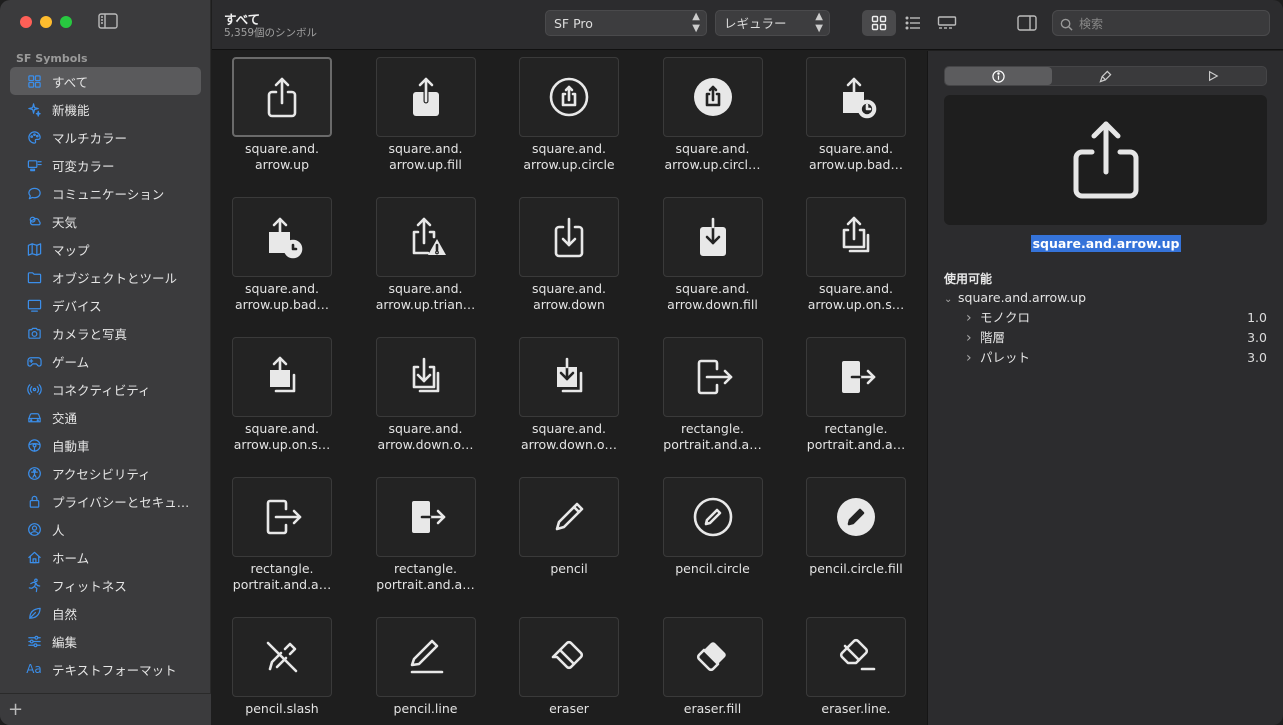 The image size is (1283, 725). I want to click on share-badge-icon, so click(856, 97).